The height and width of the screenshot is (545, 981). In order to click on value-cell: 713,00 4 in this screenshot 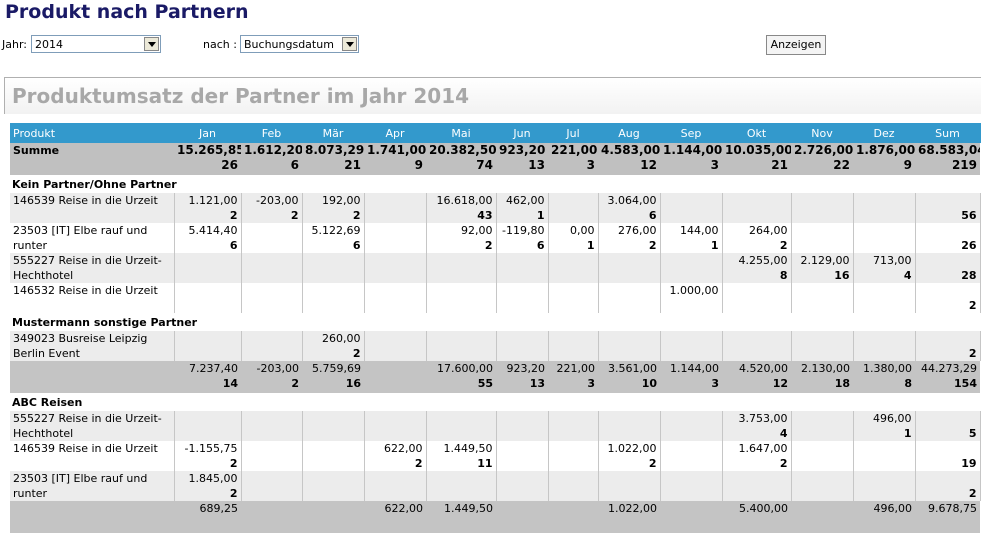, I will do `click(884, 268)`.